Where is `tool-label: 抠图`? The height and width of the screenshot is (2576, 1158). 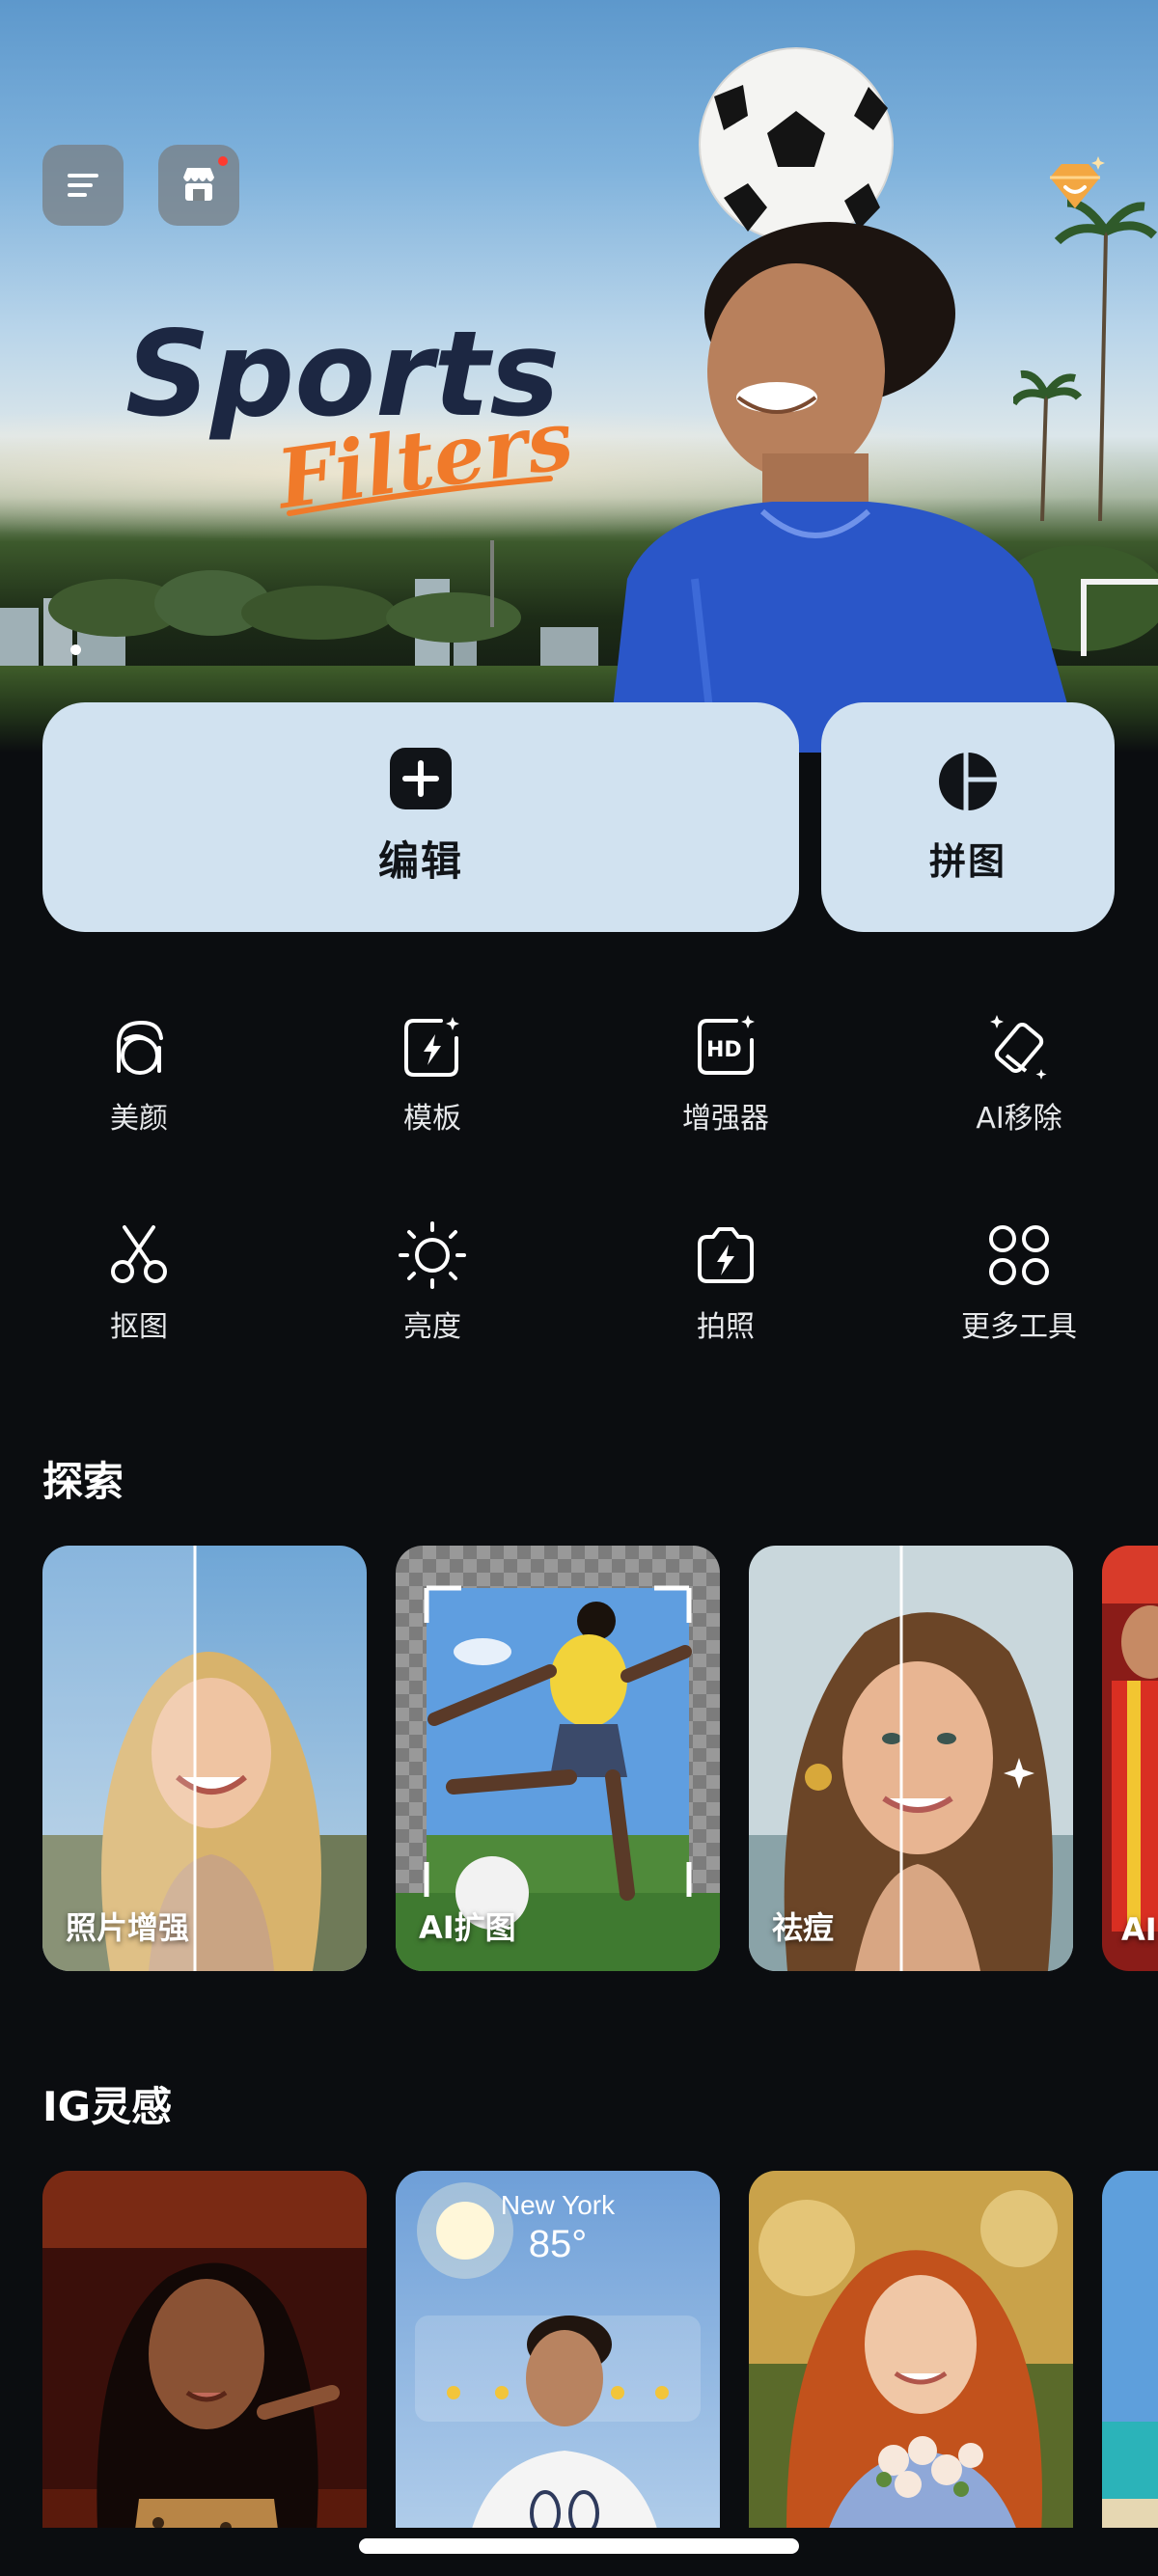
tool-label: 抠图 is located at coordinates (139, 1327).